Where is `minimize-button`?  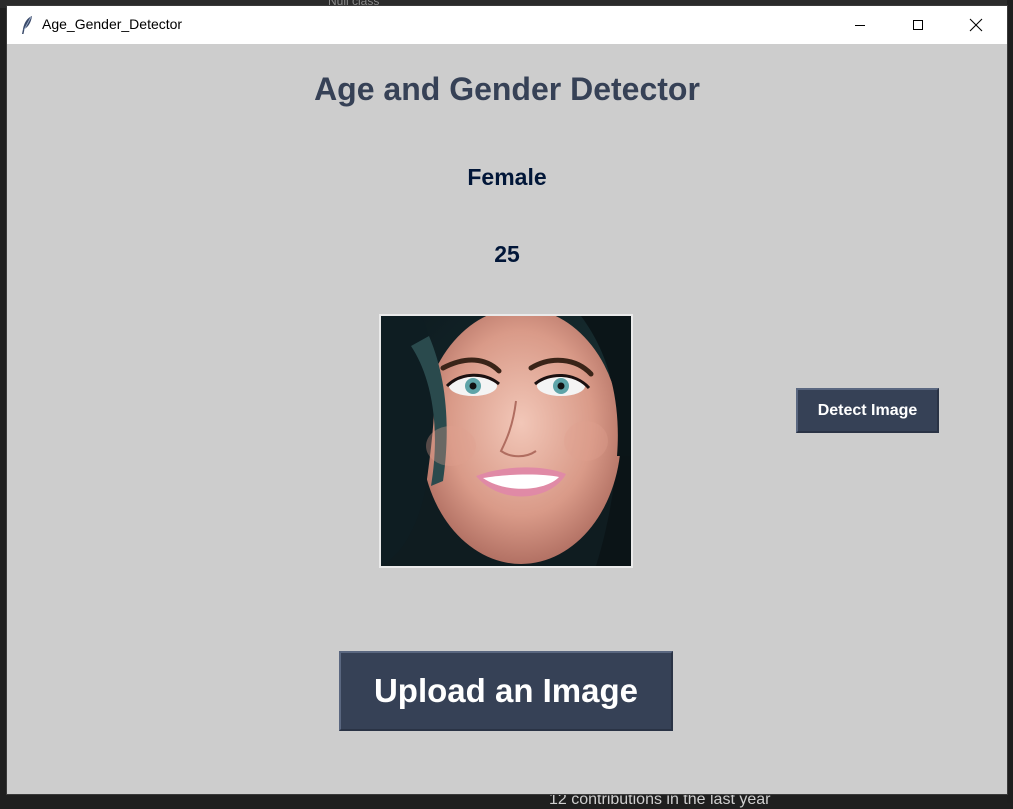 minimize-button is located at coordinates (860, 25).